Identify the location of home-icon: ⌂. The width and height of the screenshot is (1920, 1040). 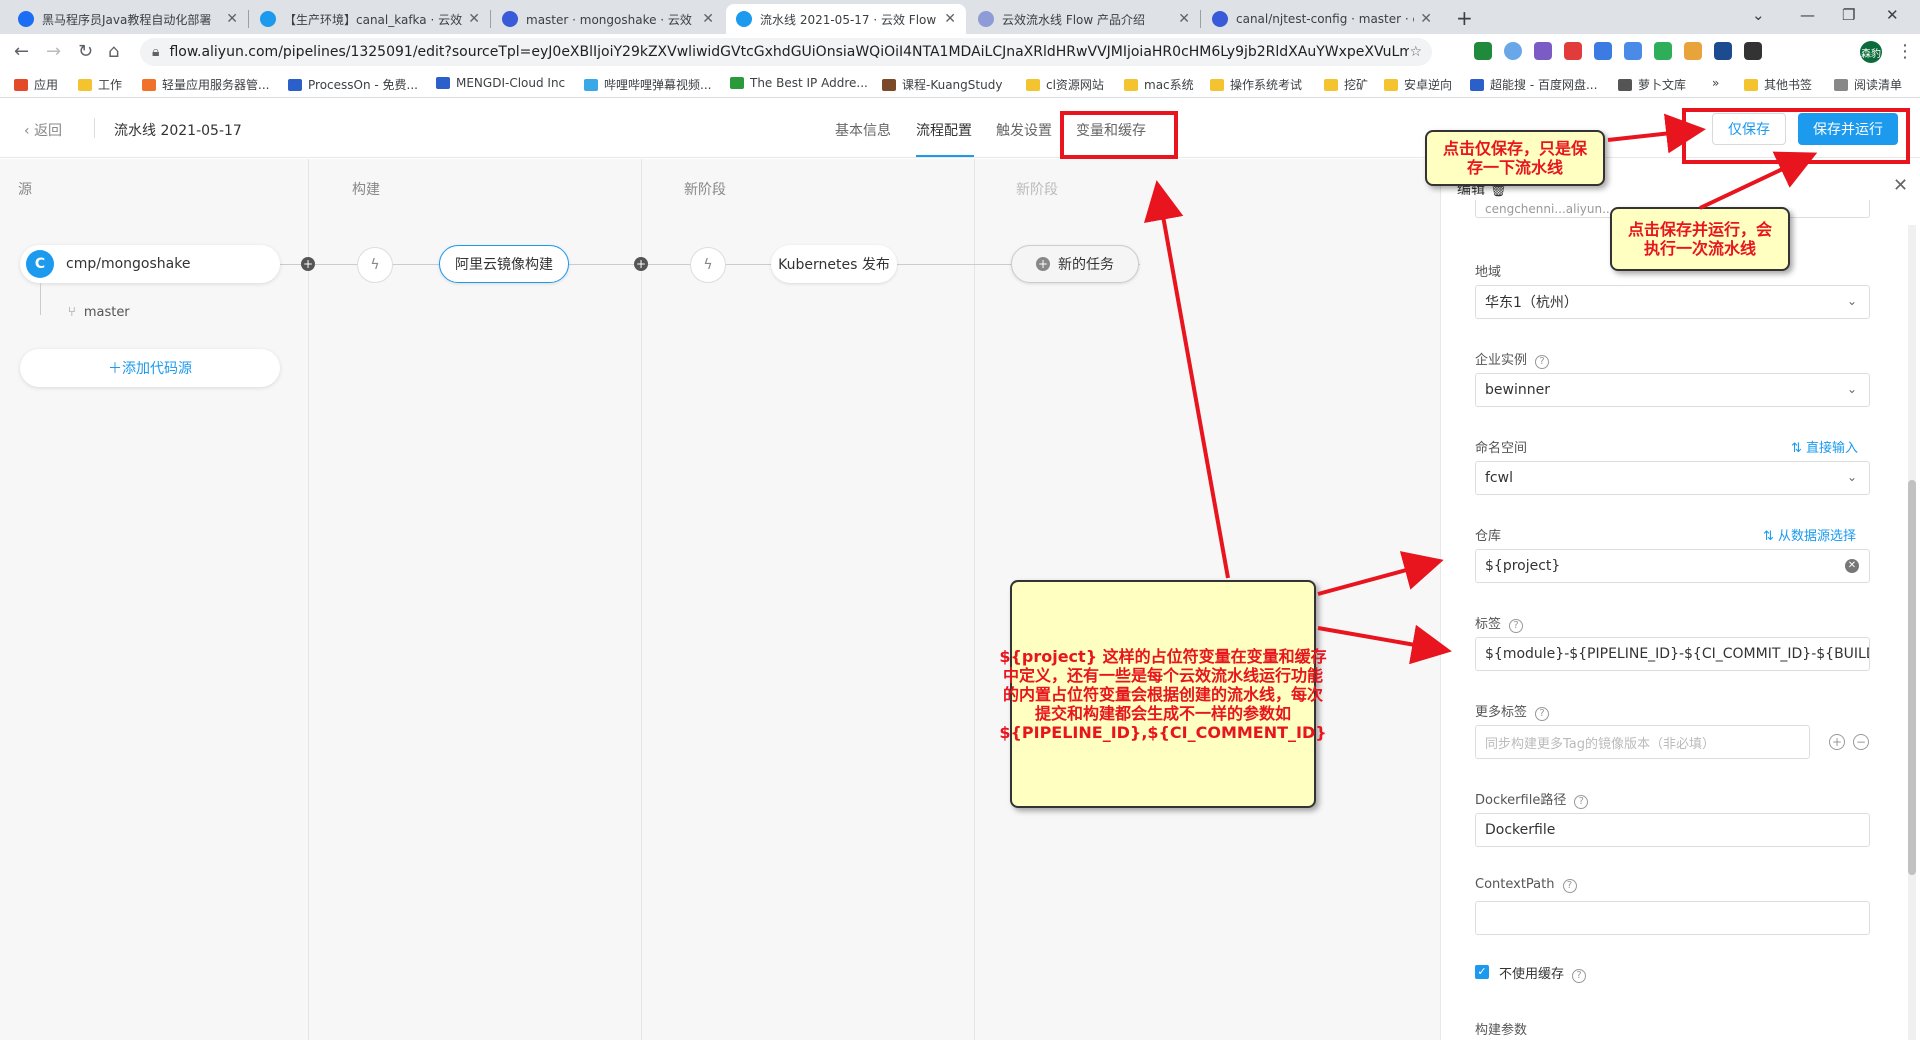
(113, 51).